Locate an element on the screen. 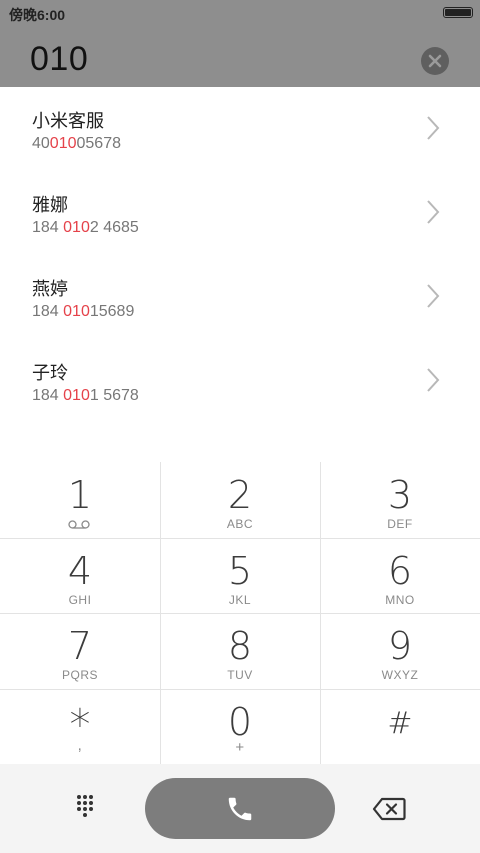 The image size is (480, 853). key-letters: JKL is located at coordinates (240, 600).